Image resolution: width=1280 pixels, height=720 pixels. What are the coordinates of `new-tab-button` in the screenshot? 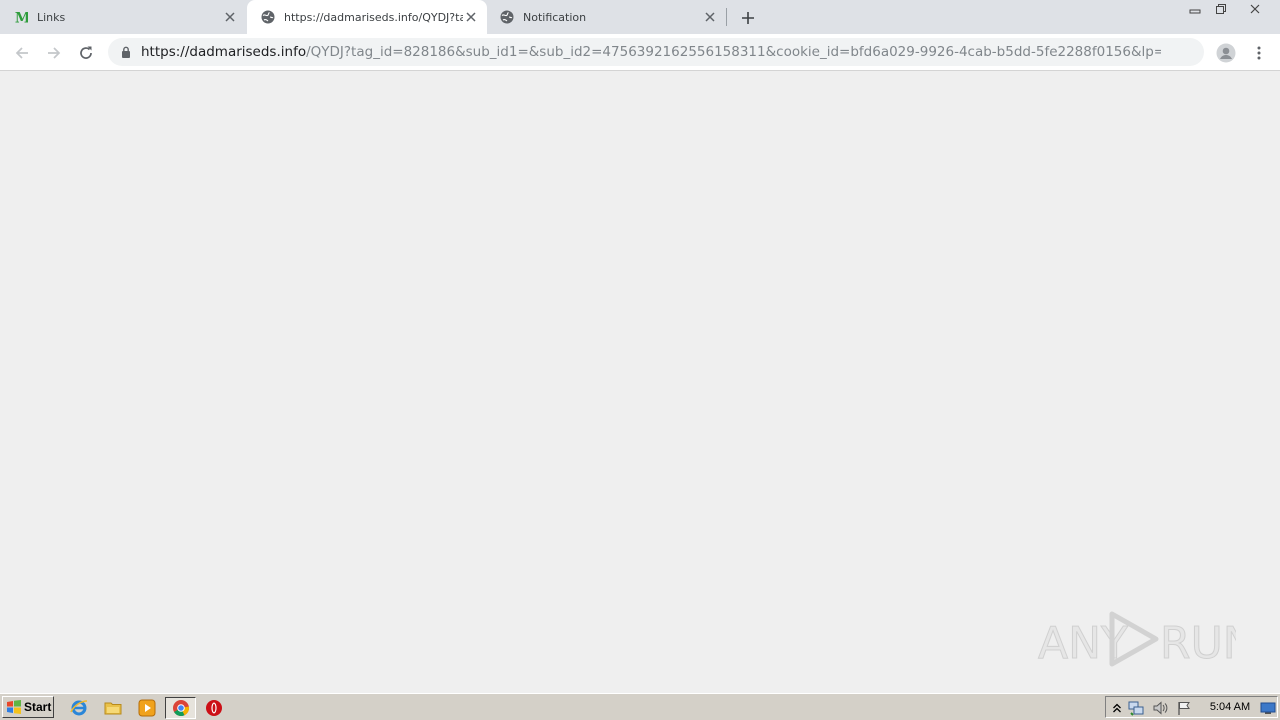 It's located at (748, 18).